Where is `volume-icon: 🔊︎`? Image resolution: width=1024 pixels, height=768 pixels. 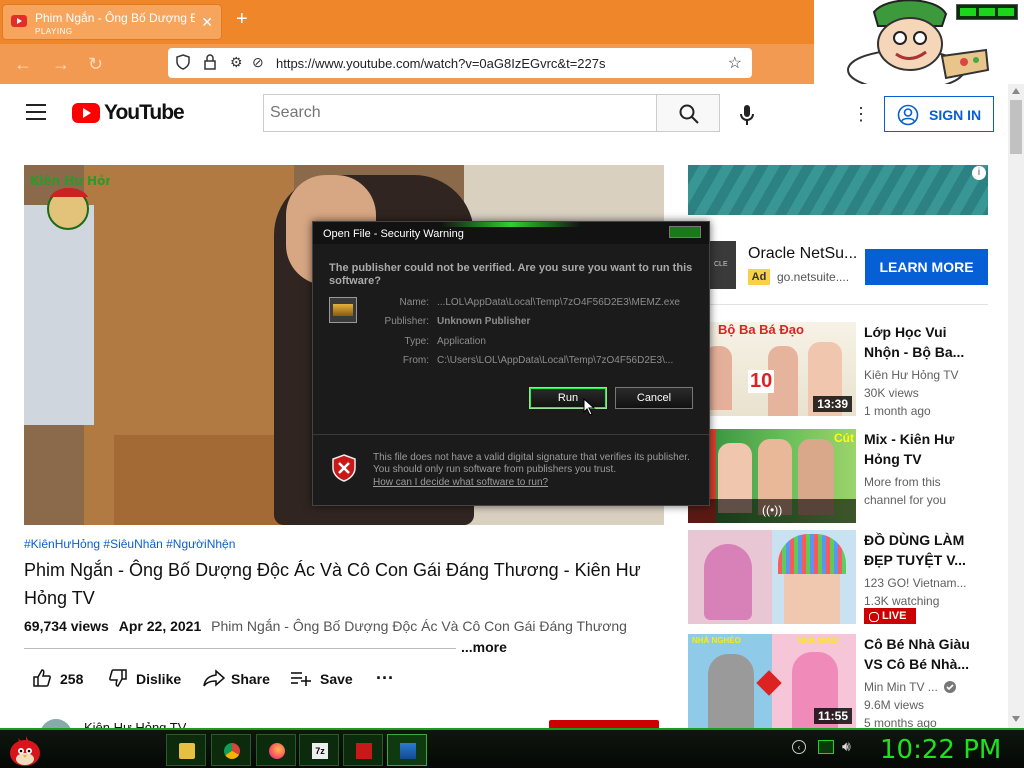
volume-icon: 🔊︎ is located at coordinates (846, 746).